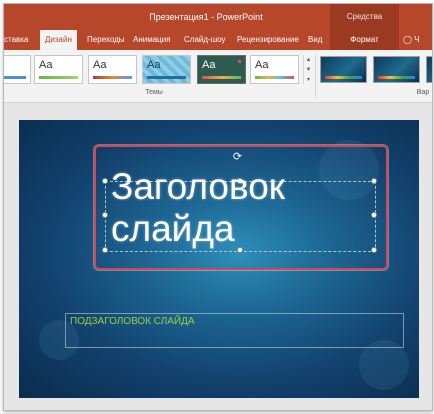 The width and height of the screenshot is (434, 414). I want to click on scroll-down-icon: ▼, so click(308, 70).